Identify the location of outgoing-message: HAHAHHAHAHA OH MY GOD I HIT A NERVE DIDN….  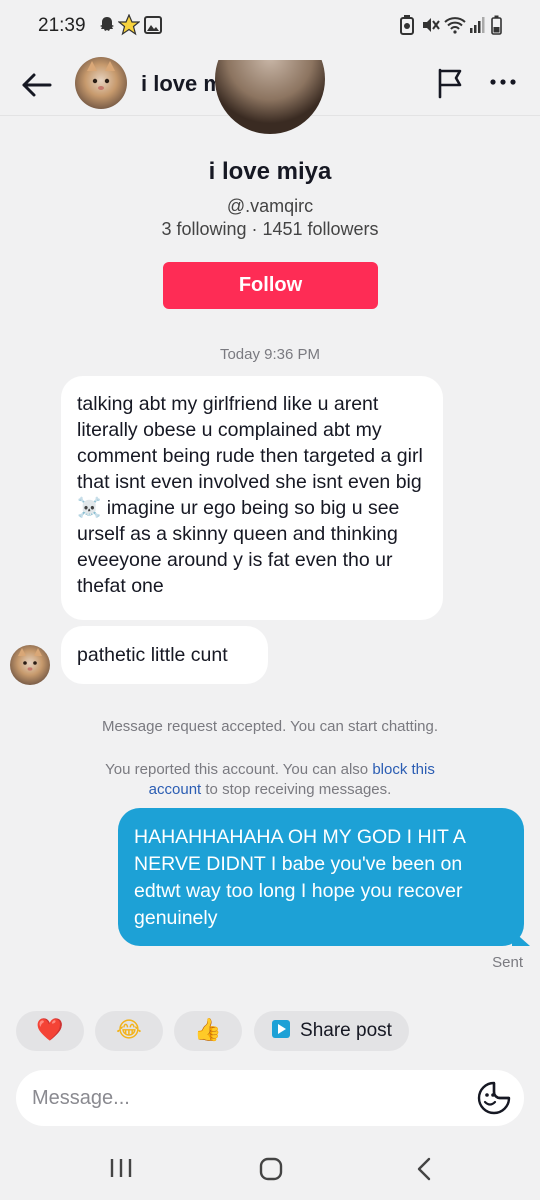
(321, 877).